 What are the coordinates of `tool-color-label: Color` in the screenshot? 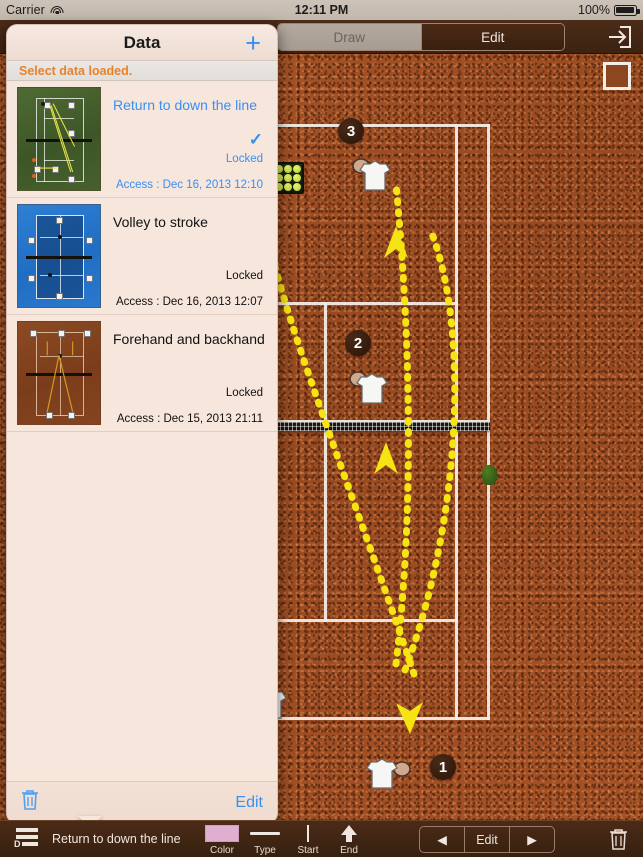 It's located at (222, 850).